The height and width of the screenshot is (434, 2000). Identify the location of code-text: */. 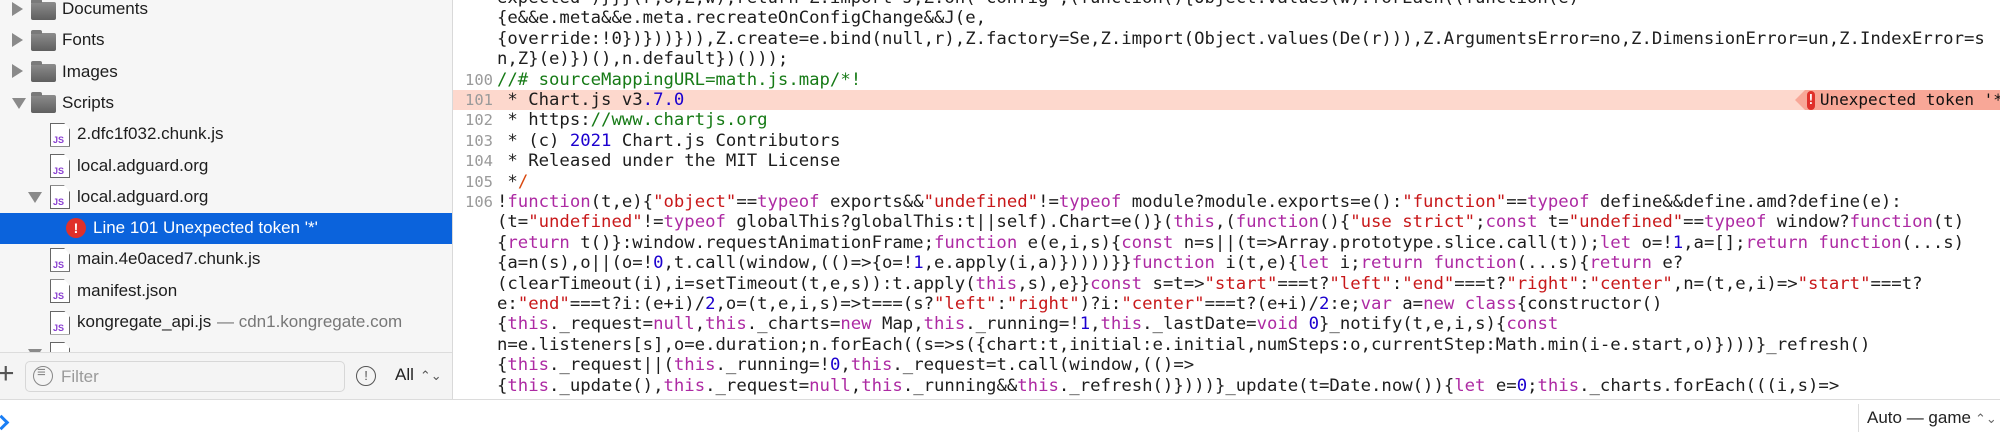
(512, 182).